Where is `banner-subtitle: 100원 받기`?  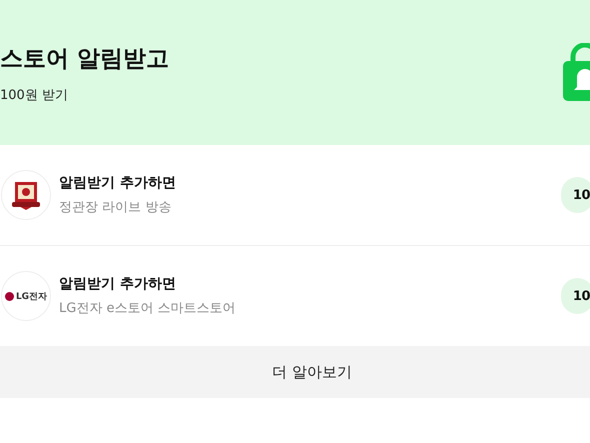
banner-subtitle: 100원 받기 is located at coordinates (34, 95).